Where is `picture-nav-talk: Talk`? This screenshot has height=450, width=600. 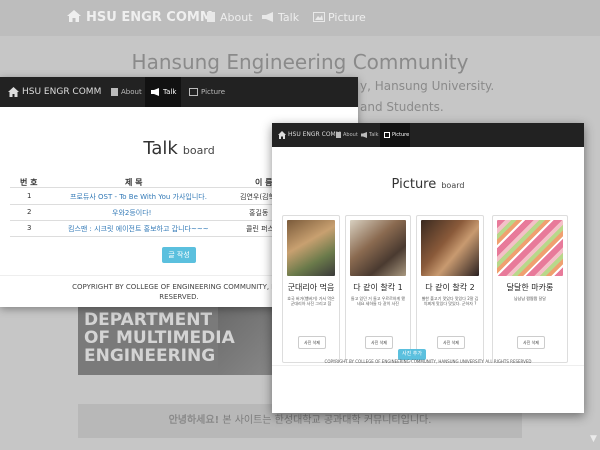
picture-nav-talk: Talk is located at coordinates (374, 135).